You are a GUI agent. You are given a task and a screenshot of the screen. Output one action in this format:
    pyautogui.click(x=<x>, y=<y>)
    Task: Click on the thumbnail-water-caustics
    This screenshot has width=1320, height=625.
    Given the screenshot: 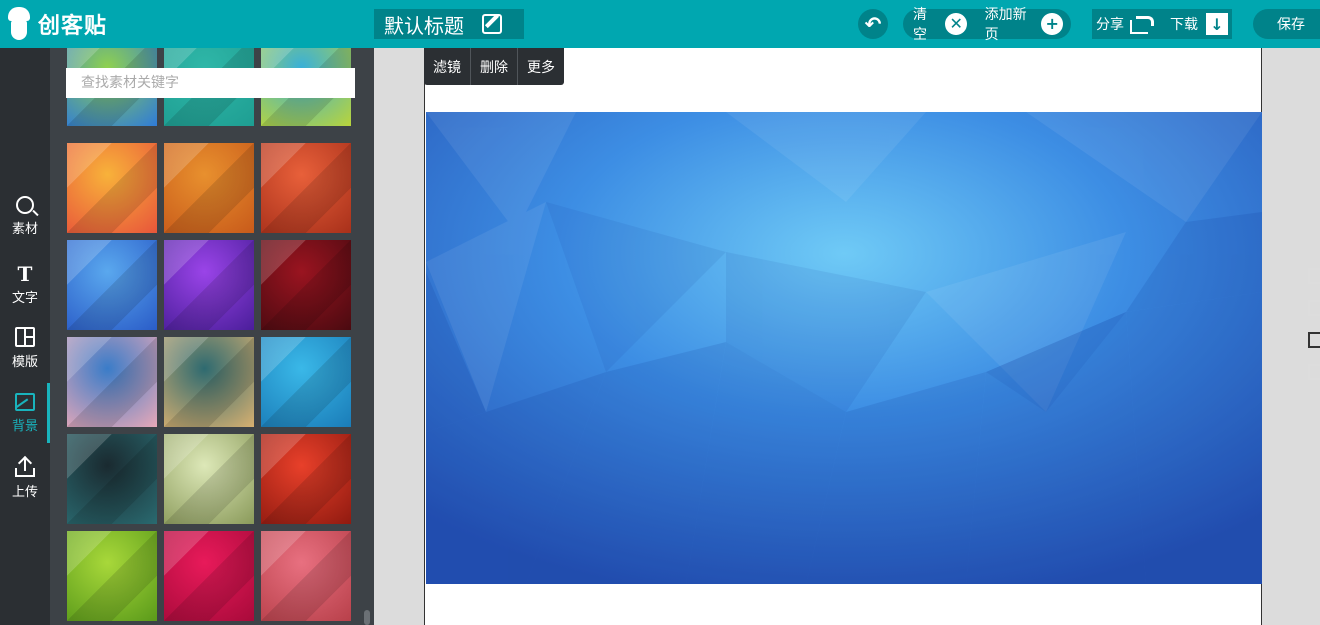 What is the action you would take?
    pyautogui.click(x=306, y=382)
    